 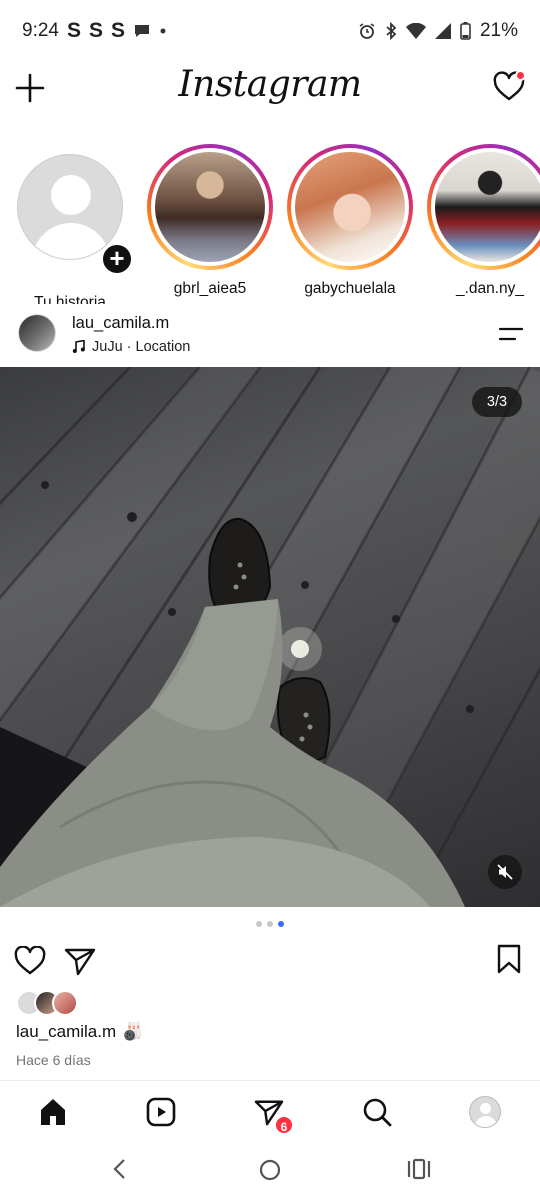 I want to click on messages-badge: 6, so click(x=284, y=1125).